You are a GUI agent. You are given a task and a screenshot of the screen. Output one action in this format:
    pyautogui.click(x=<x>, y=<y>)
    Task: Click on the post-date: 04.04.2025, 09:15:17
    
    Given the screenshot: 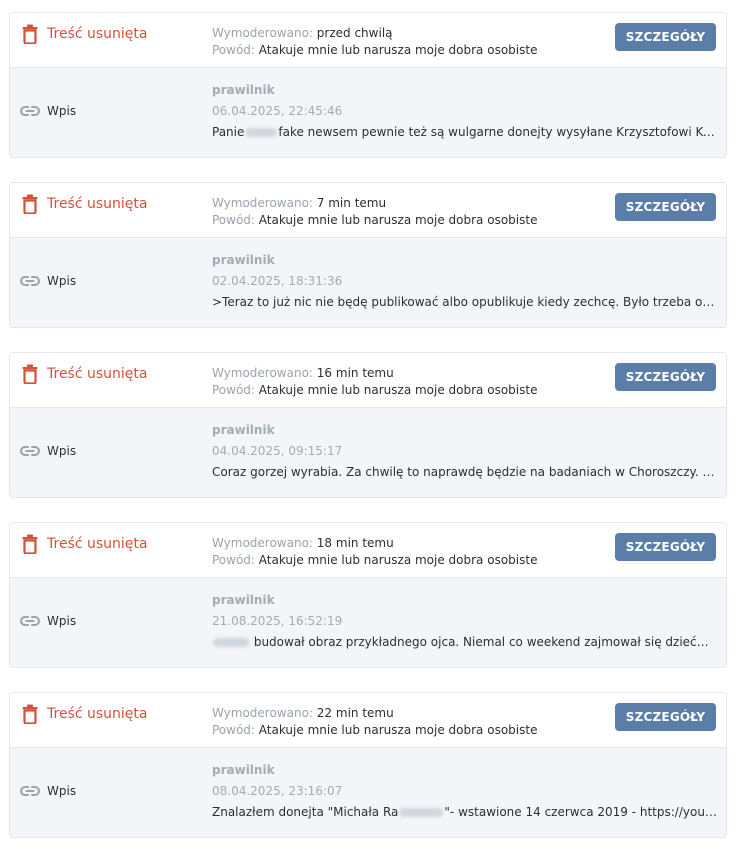 What is the action you would take?
    pyautogui.click(x=277, y=451)
    